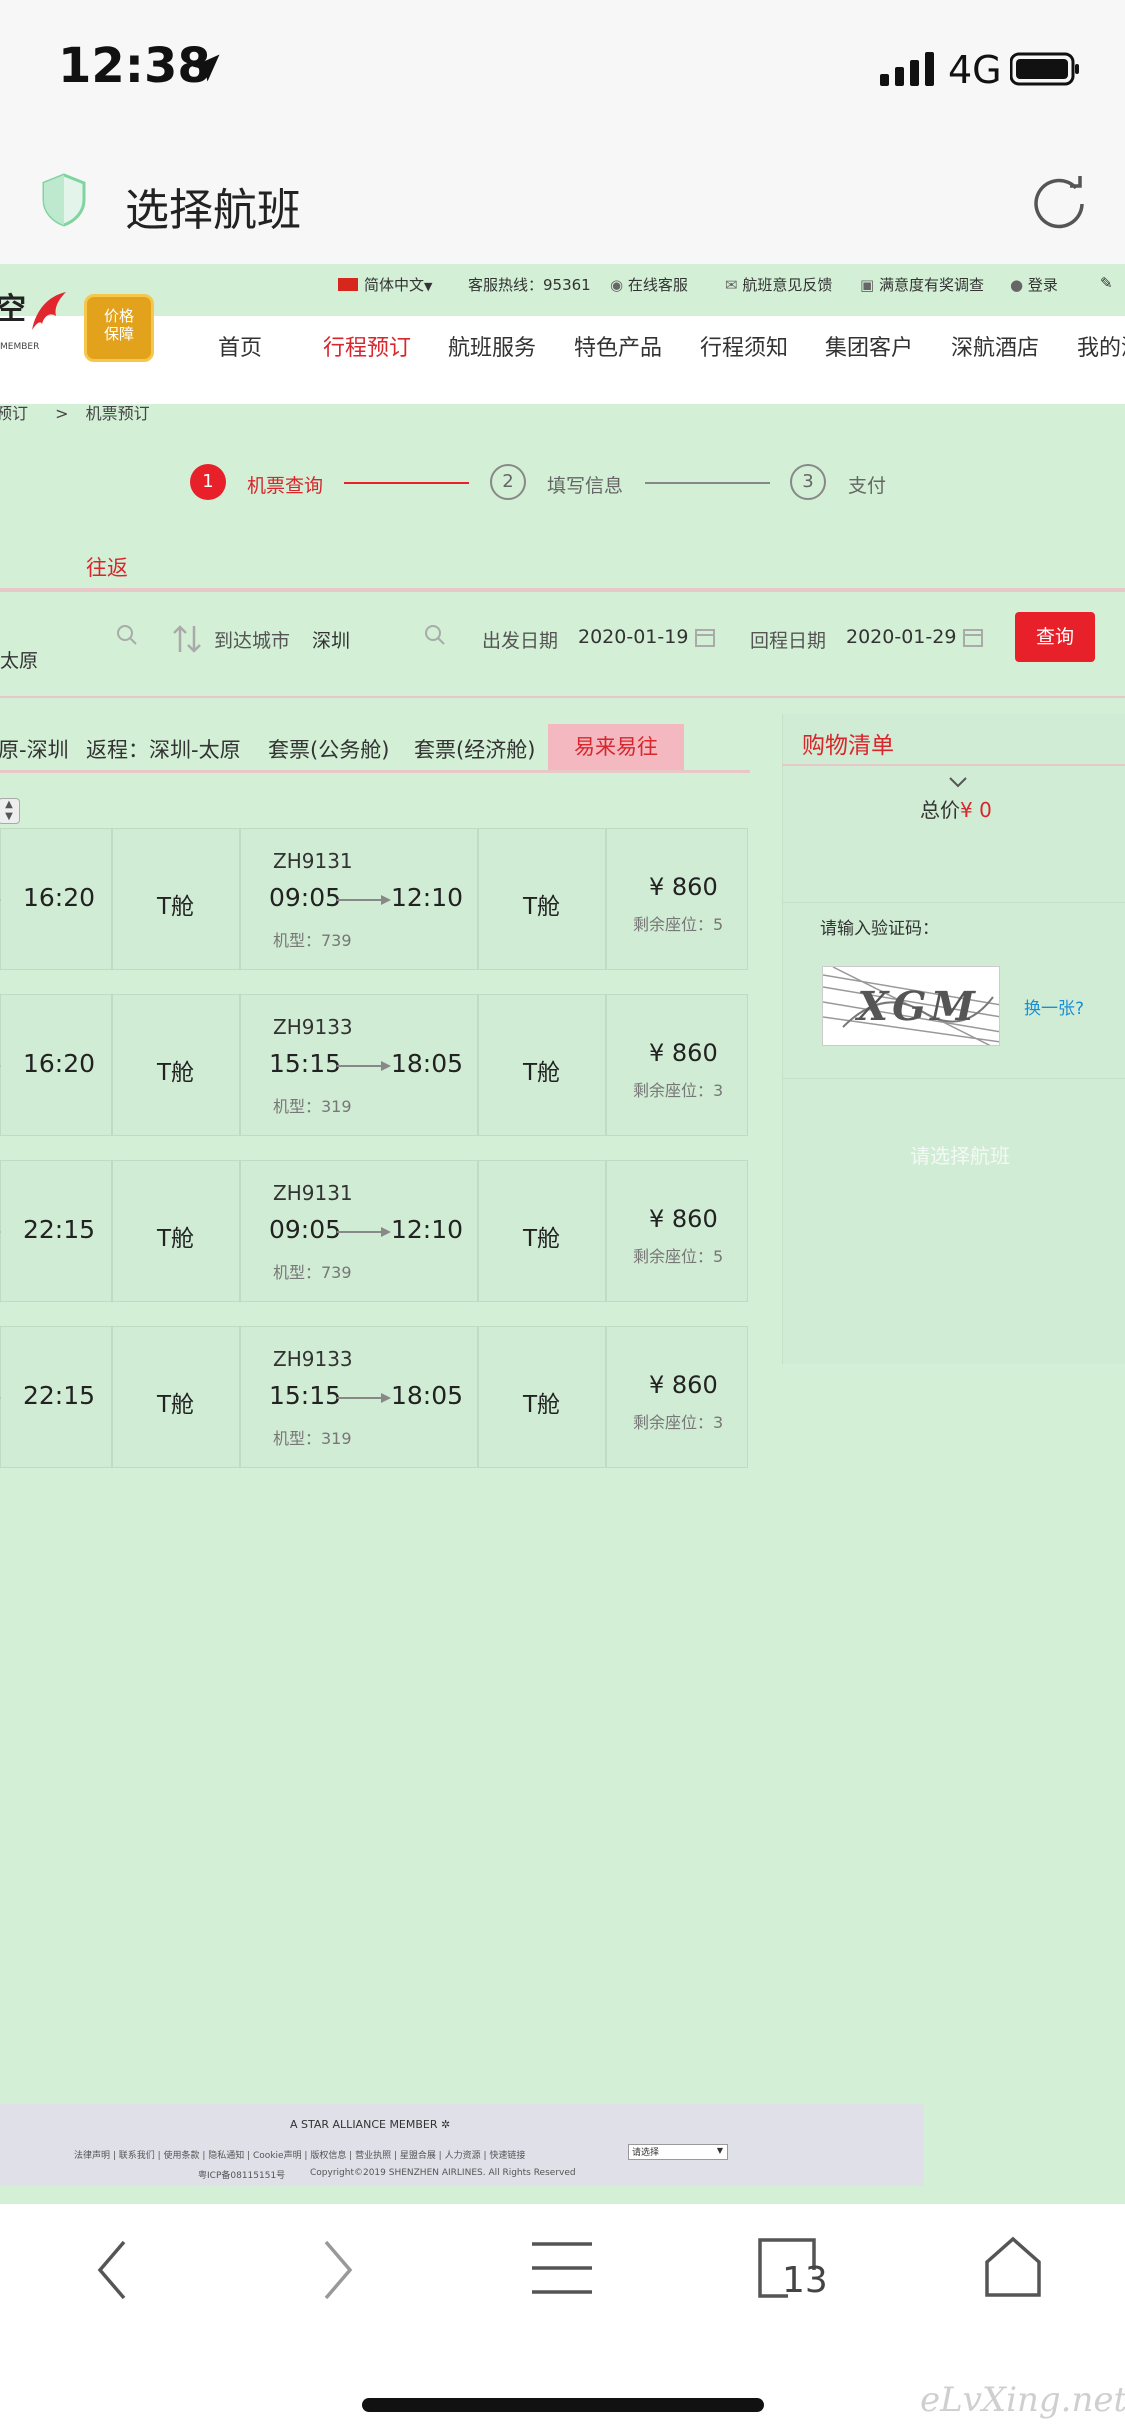 The height and width of the screenshot is (2436, 1125). Describe the element at coordinates (240, 346) in the screenshot. I see `nav-home: 首页` at that location.